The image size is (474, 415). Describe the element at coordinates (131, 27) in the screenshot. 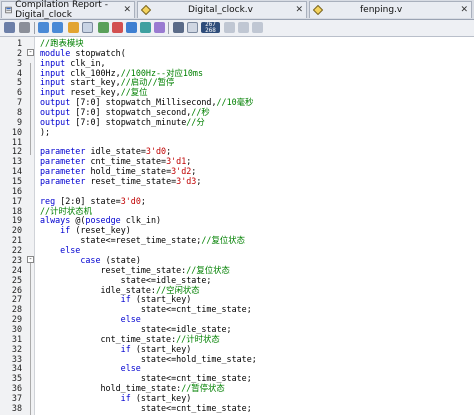

I see `bookmark-prev-icon` at that location.